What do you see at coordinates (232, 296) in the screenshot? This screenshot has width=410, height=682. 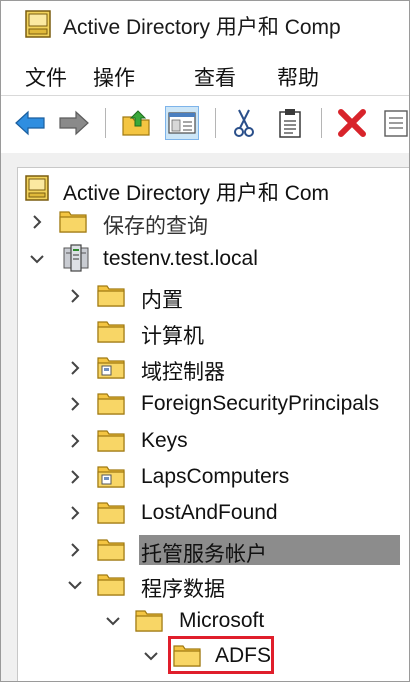 I see `tree-item-builtin: 内置` at bounding box center [232, 296].